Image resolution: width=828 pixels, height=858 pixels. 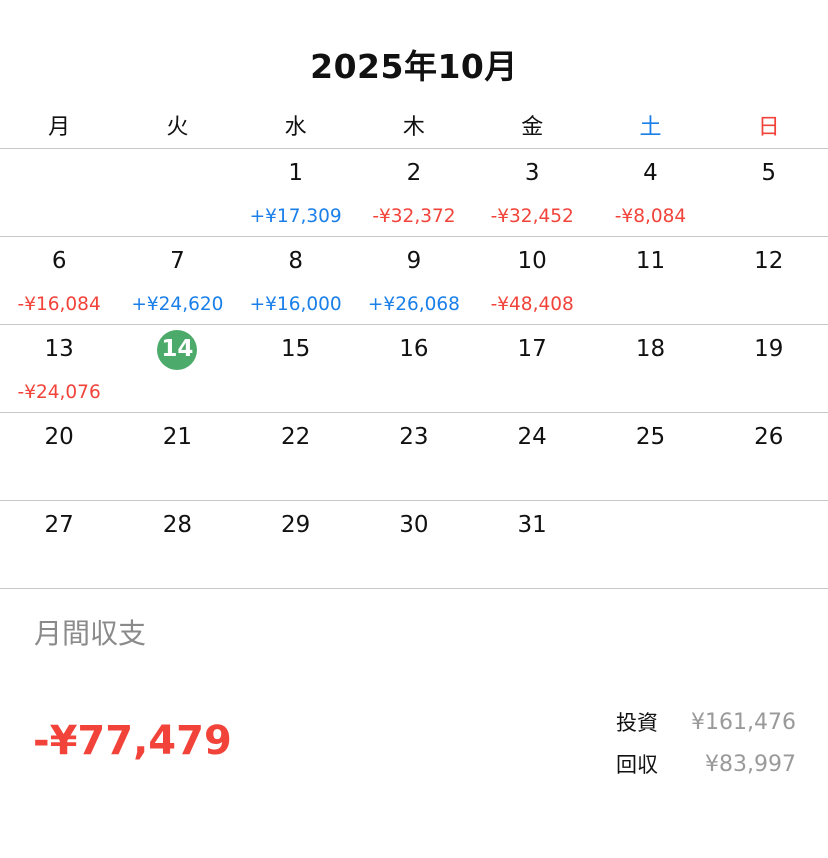 I want to click on day-number: 4, so click(x=650, y=173).